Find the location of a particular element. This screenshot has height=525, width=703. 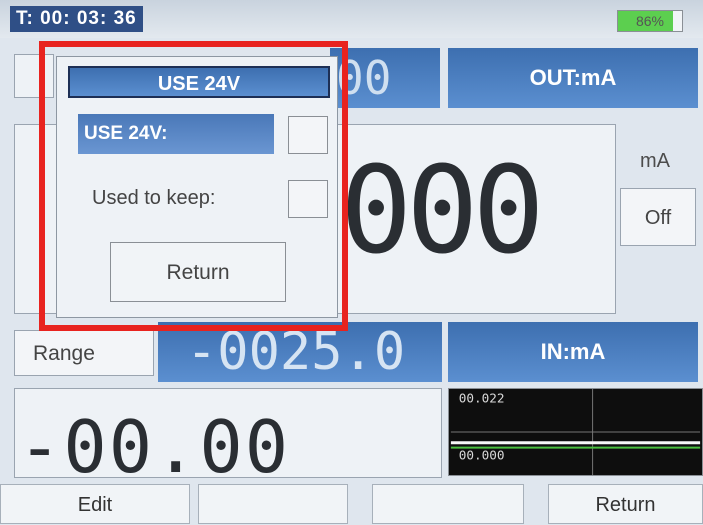

battery-indicator: 86% is located at coordinates (650, 21).